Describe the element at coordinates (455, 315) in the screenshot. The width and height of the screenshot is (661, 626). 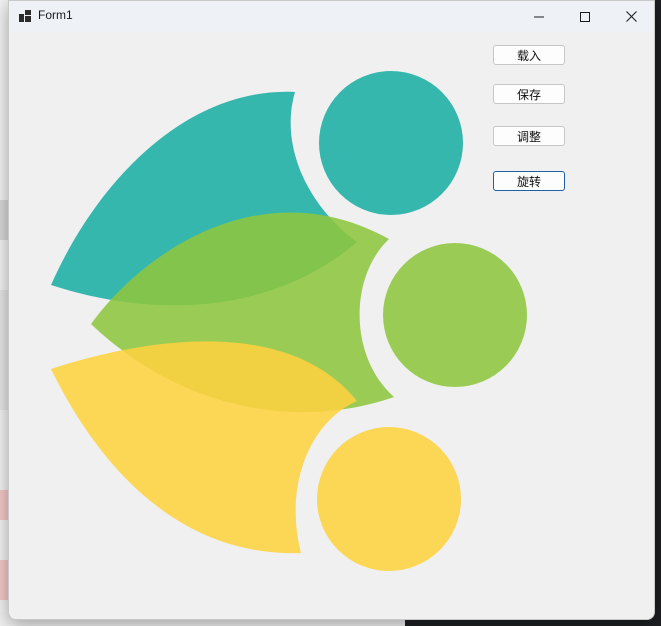
I see `green-circle-shape` at that location.